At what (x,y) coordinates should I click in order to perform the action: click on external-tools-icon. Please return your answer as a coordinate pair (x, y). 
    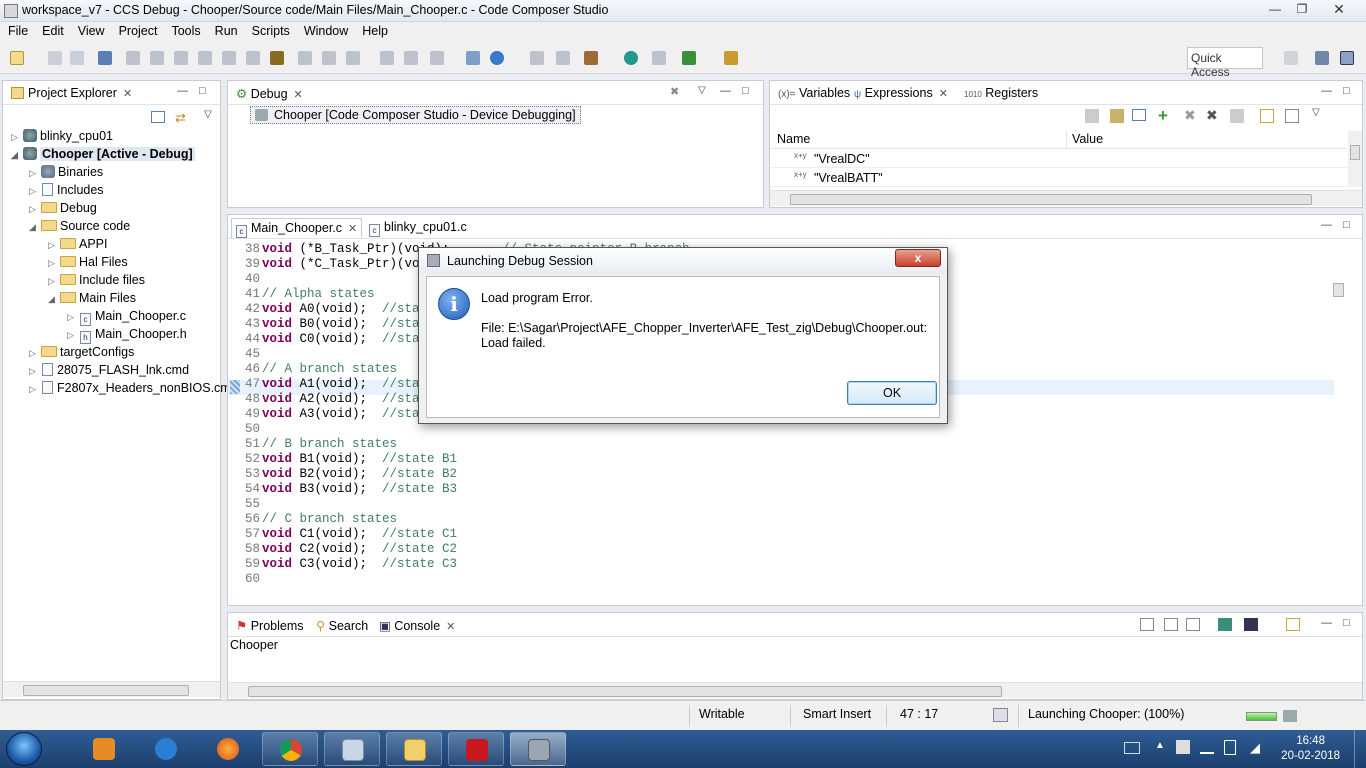
    Looking at the image, I should click on (731, 58).